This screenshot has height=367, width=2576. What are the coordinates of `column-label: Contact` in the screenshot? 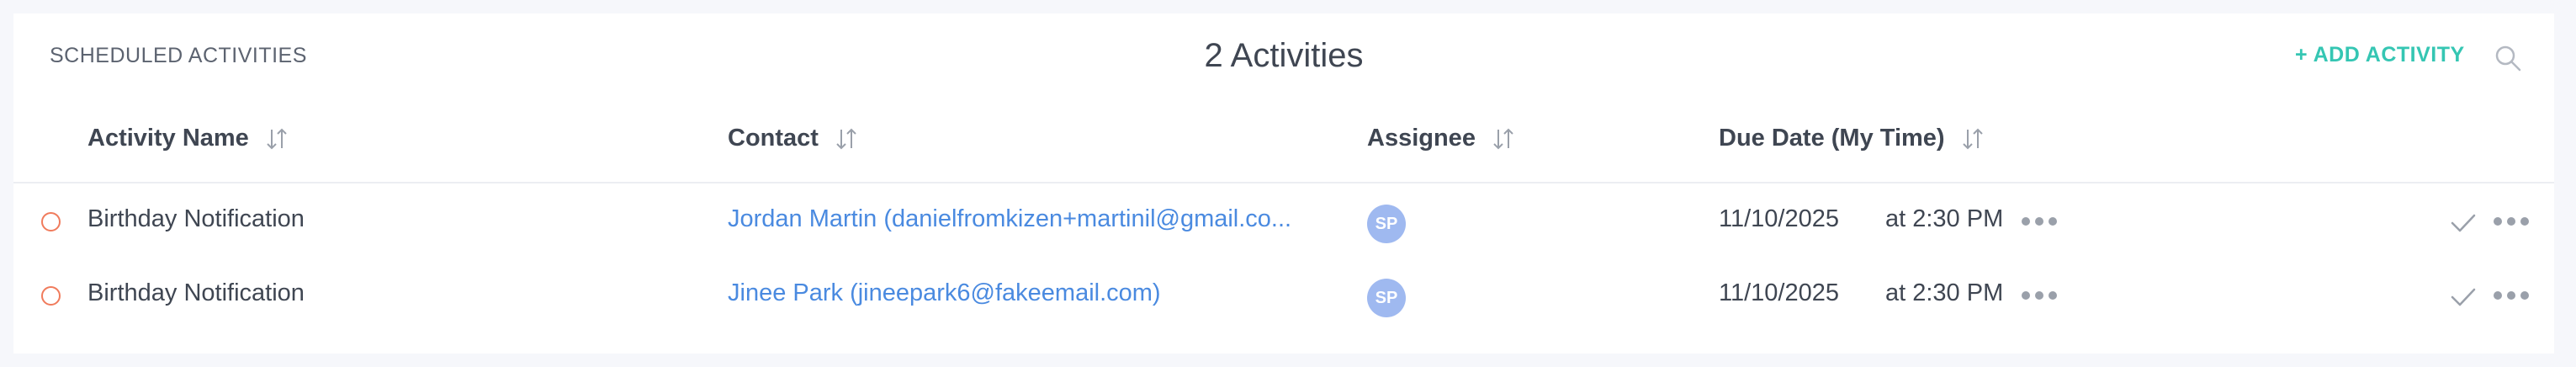 It's located at (773, 138).